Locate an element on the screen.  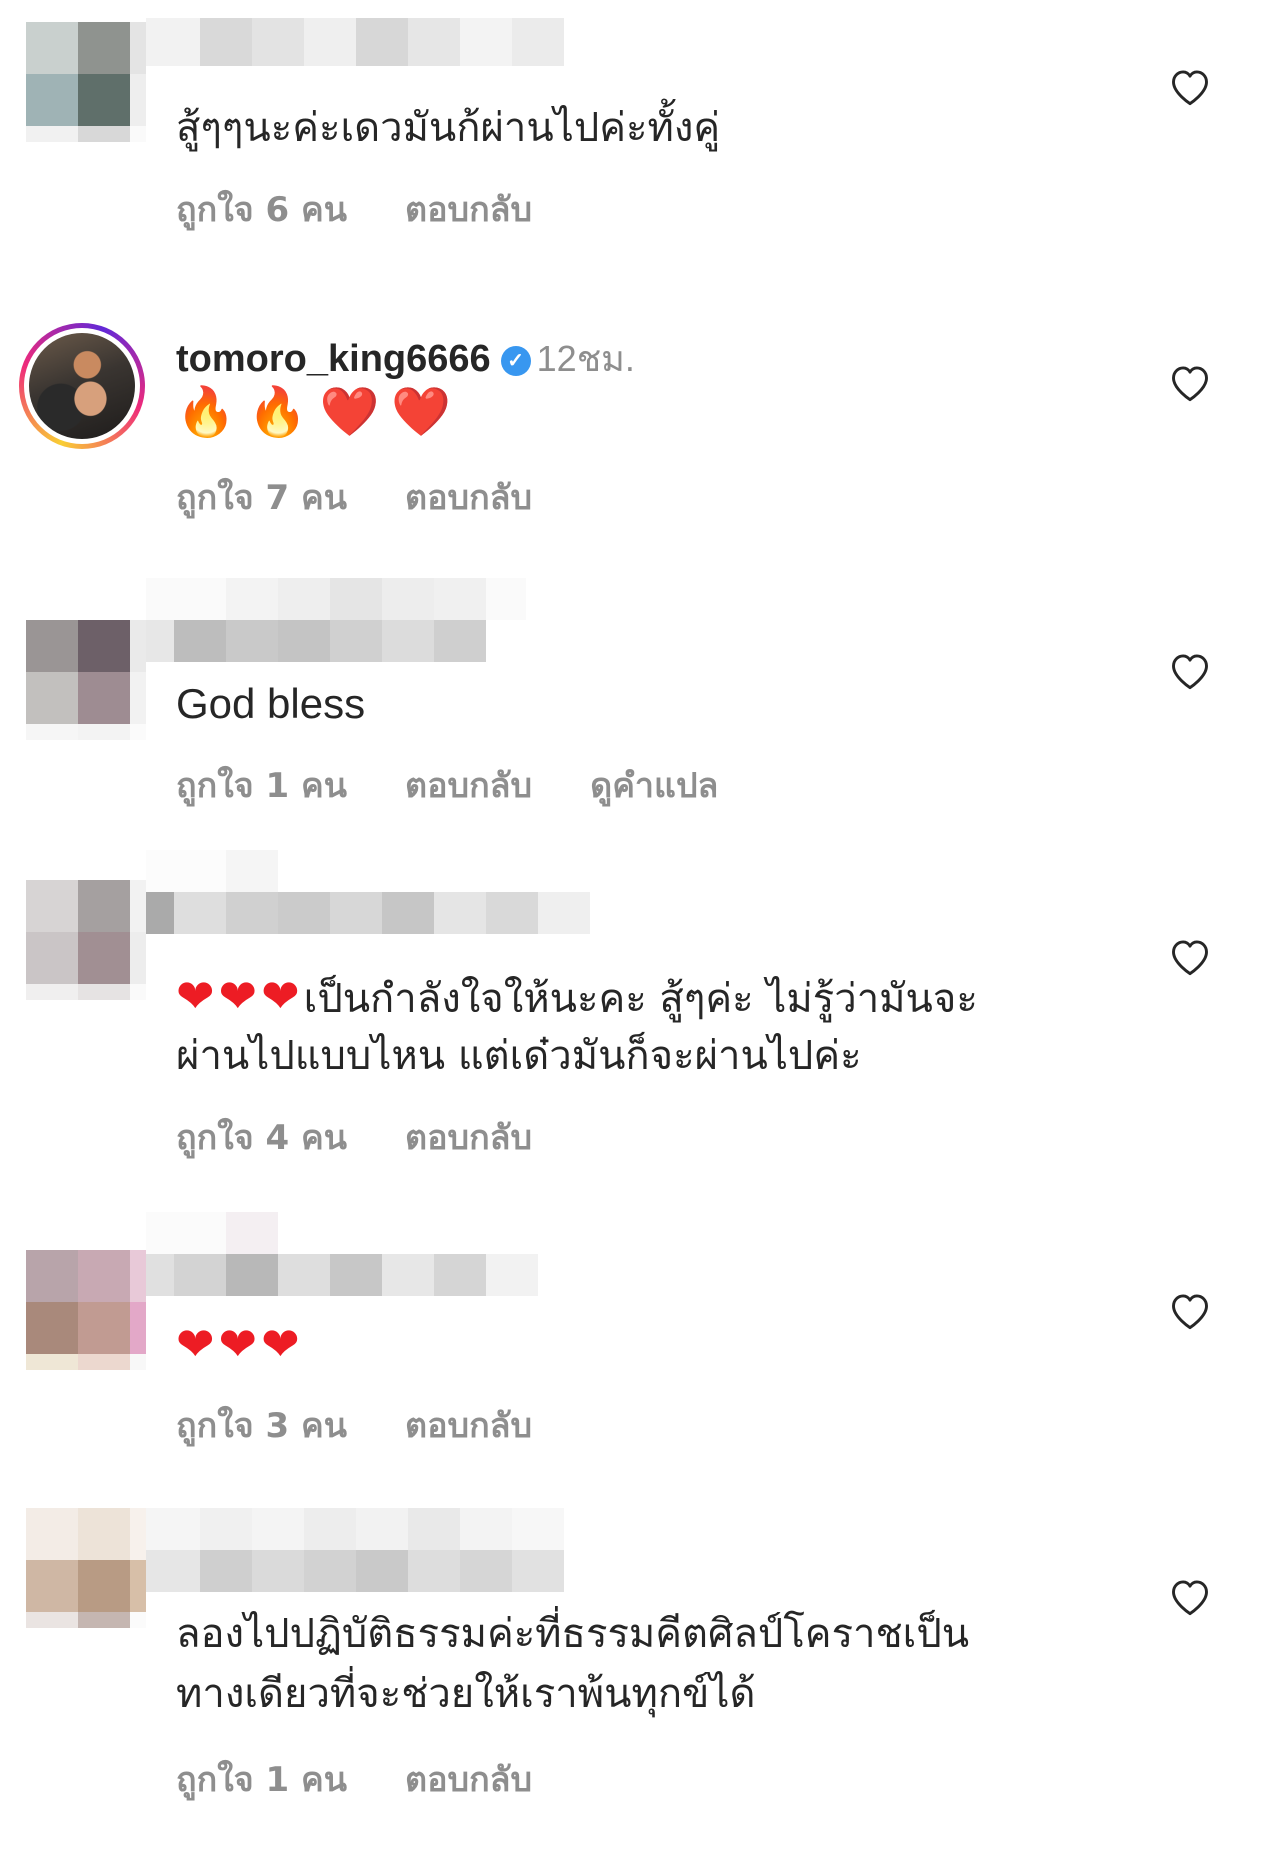
comment-text-line2: ทางเดียวที่จะช่วยให้เราพ้นทุกข์ได้ is located at coordinates (466, 1694).